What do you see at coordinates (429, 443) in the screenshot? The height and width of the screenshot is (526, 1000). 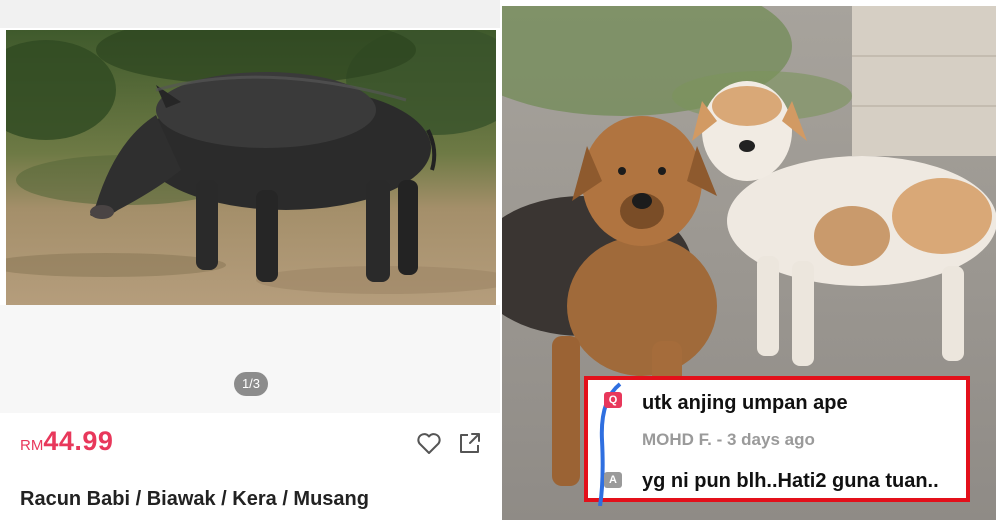 I see `heart-icon` at bounding box center [429, 443].